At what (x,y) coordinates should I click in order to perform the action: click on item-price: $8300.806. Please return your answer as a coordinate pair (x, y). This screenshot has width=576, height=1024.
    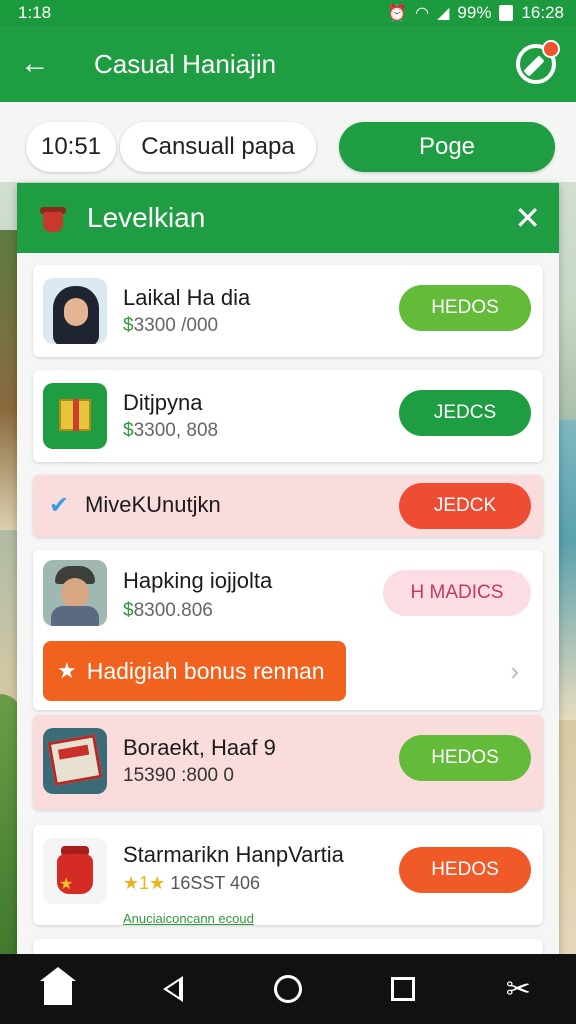
    Looking at the image, I should click on (168, 610).